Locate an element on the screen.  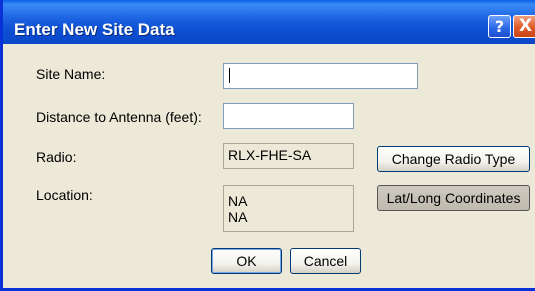
radio-label: Radio: is located at coordinates (56, 157).